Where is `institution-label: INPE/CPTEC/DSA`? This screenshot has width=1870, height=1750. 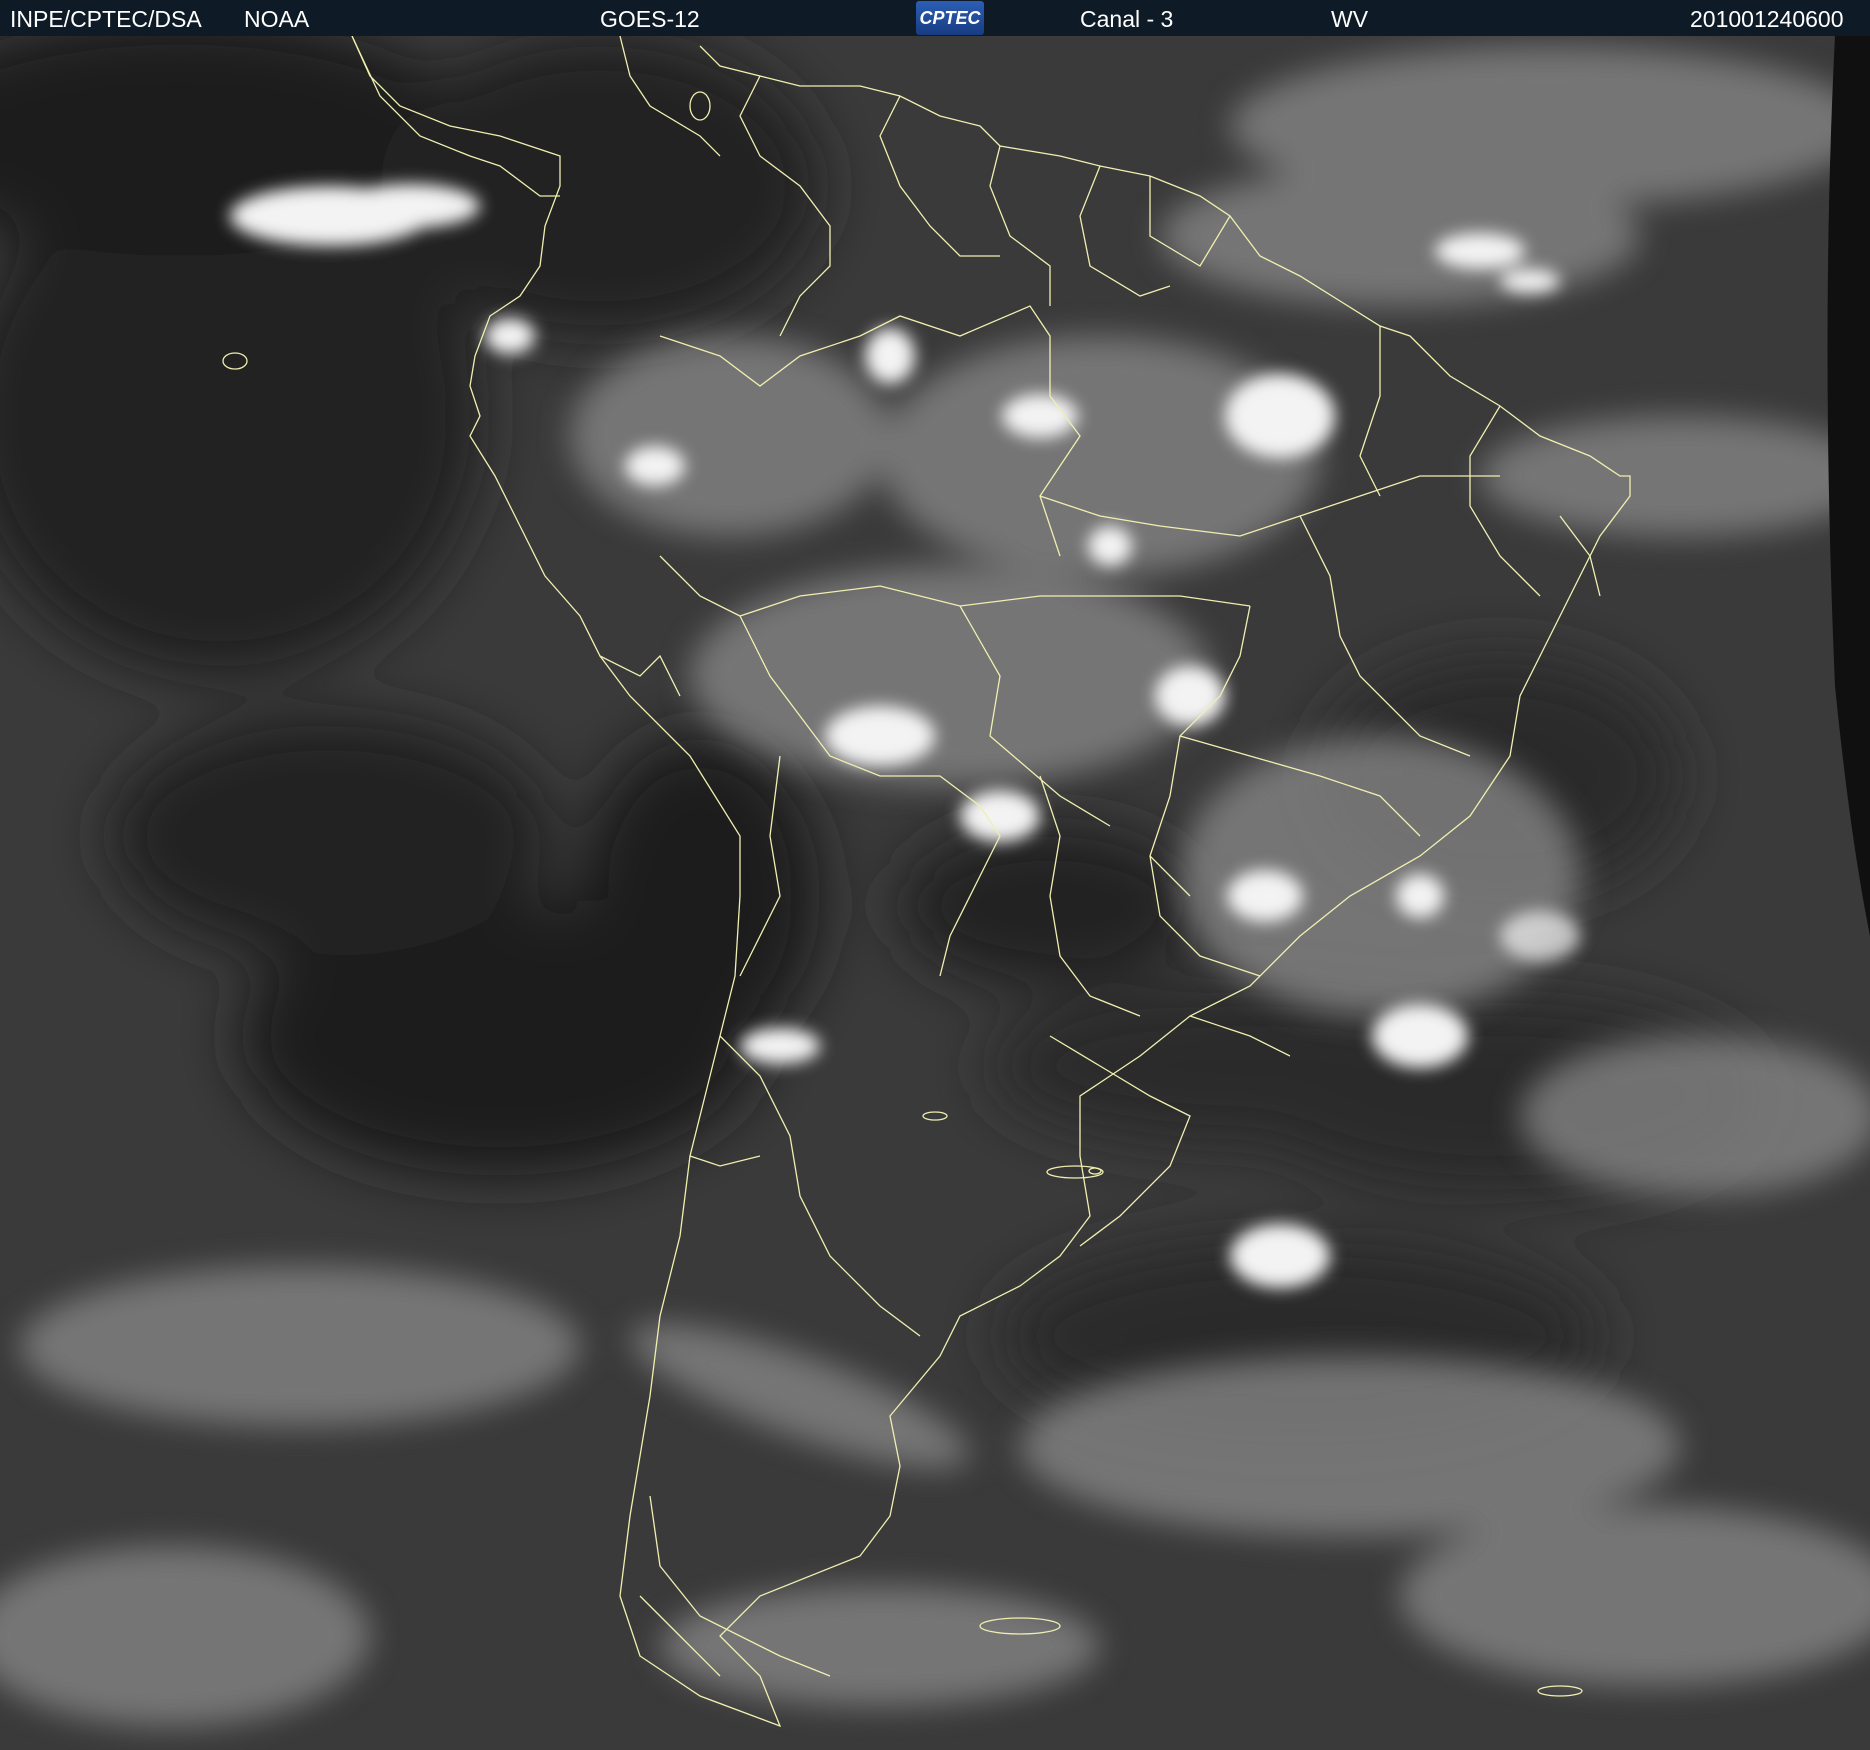
institution-label: INPE/CPTEC/DSA is located at coordinates (106, 19).